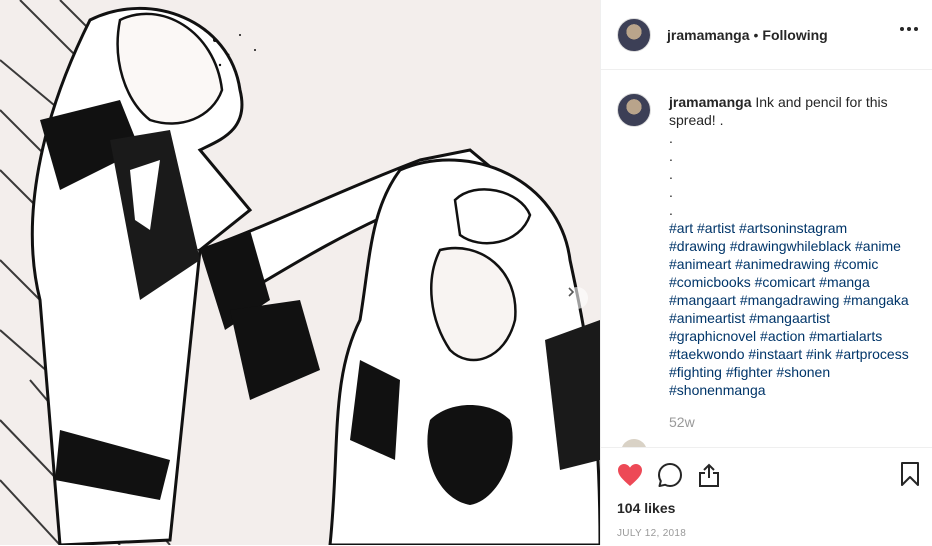 The image size is (932, 546). What do you see at coordinates (792, 390) in the screenshot?
I see `hashtag-line: #shonenmanga` at bounding box center [792, 390].